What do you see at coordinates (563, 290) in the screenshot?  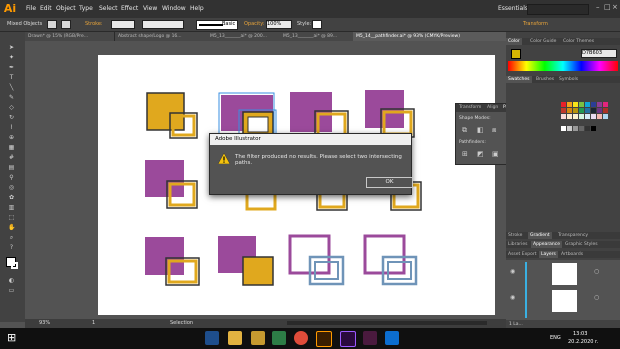 I see `layers-list: ◉ ◉ ○ ○` at bounding box center [563, 290].